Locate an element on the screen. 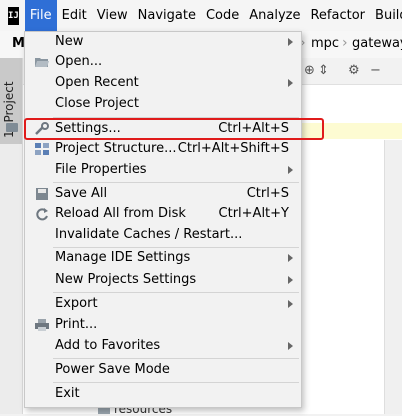  menu-item-save-all: Save All Ctrl+S is located at coordinates (163, 194).